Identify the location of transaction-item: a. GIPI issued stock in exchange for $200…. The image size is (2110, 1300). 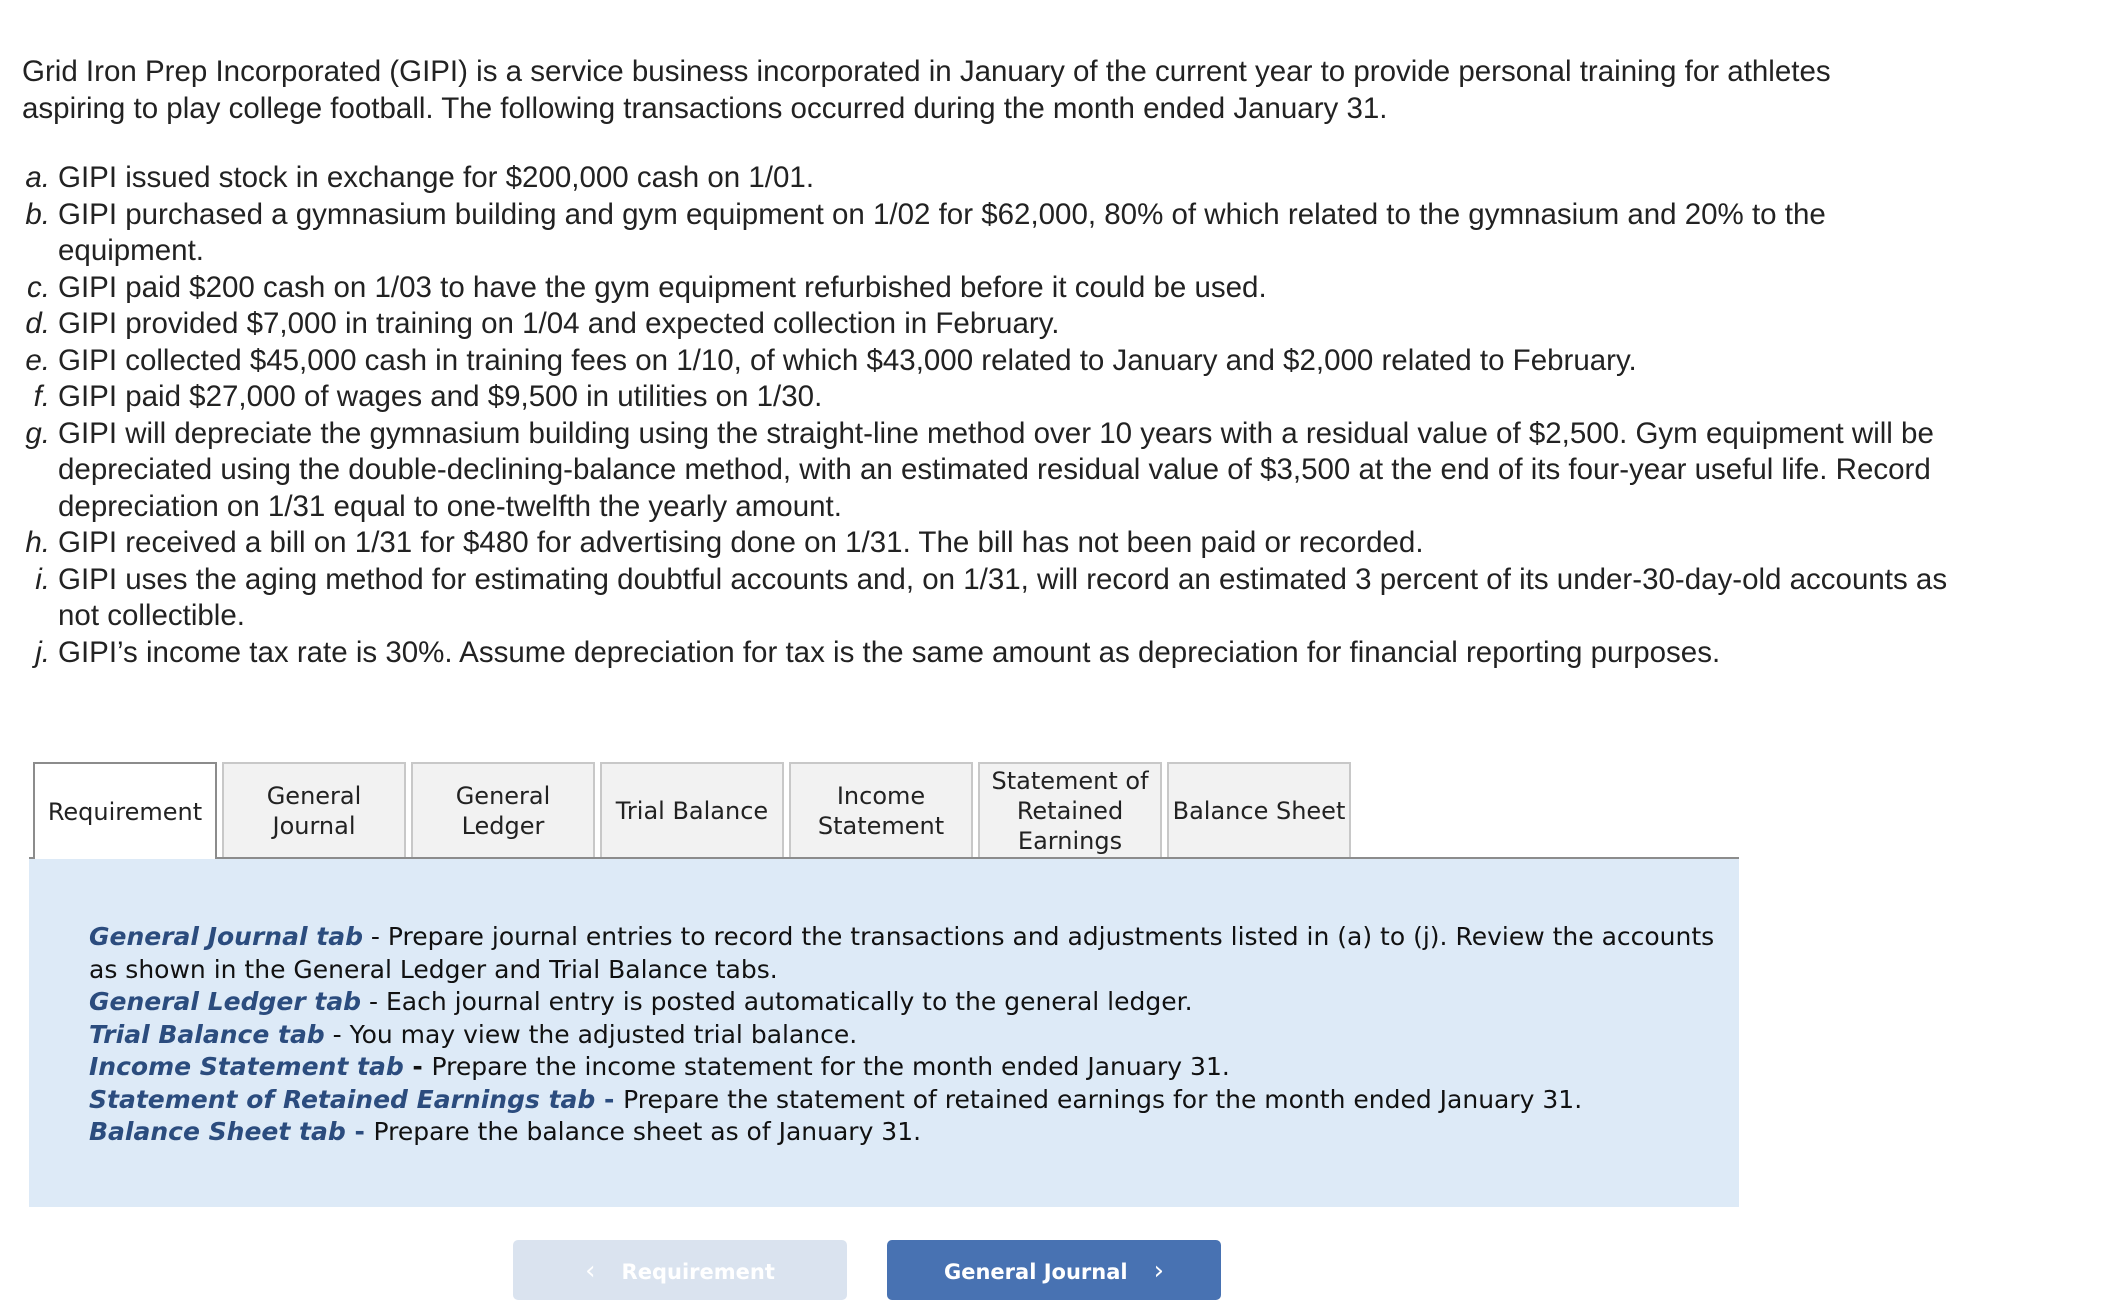
(980, 178).